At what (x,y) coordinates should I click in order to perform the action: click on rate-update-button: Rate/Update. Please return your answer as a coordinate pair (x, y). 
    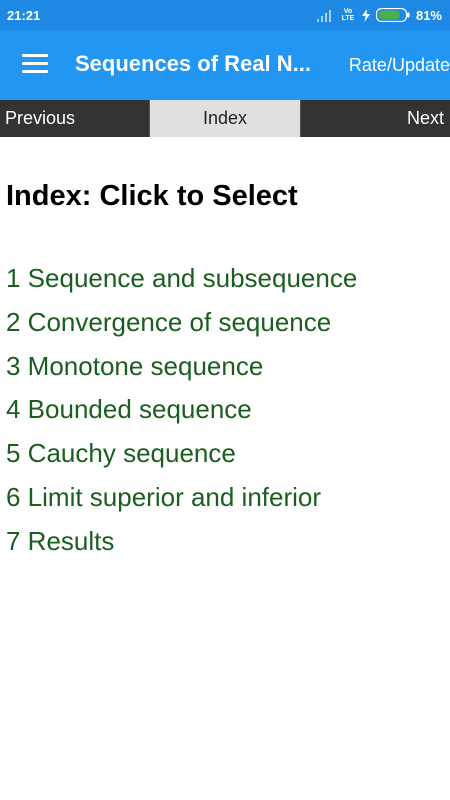
    Looking at the image, I should click on (399, 65).